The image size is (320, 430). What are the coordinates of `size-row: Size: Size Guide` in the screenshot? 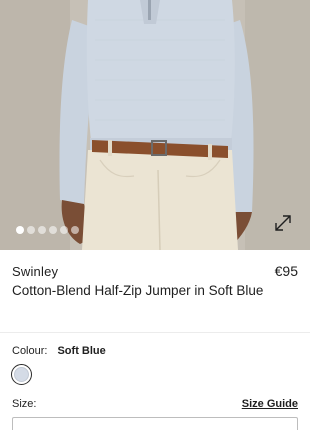 It's located at (155, 404).